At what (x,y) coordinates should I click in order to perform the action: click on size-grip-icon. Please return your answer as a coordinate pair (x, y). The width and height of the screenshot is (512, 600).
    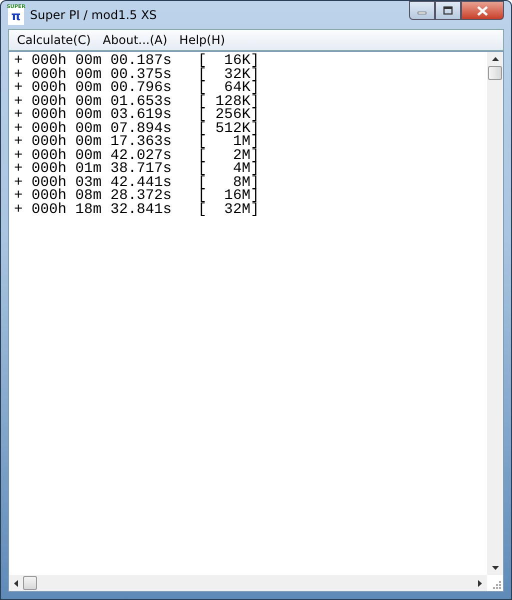
    Looking at the image, I should click on (496, 584).